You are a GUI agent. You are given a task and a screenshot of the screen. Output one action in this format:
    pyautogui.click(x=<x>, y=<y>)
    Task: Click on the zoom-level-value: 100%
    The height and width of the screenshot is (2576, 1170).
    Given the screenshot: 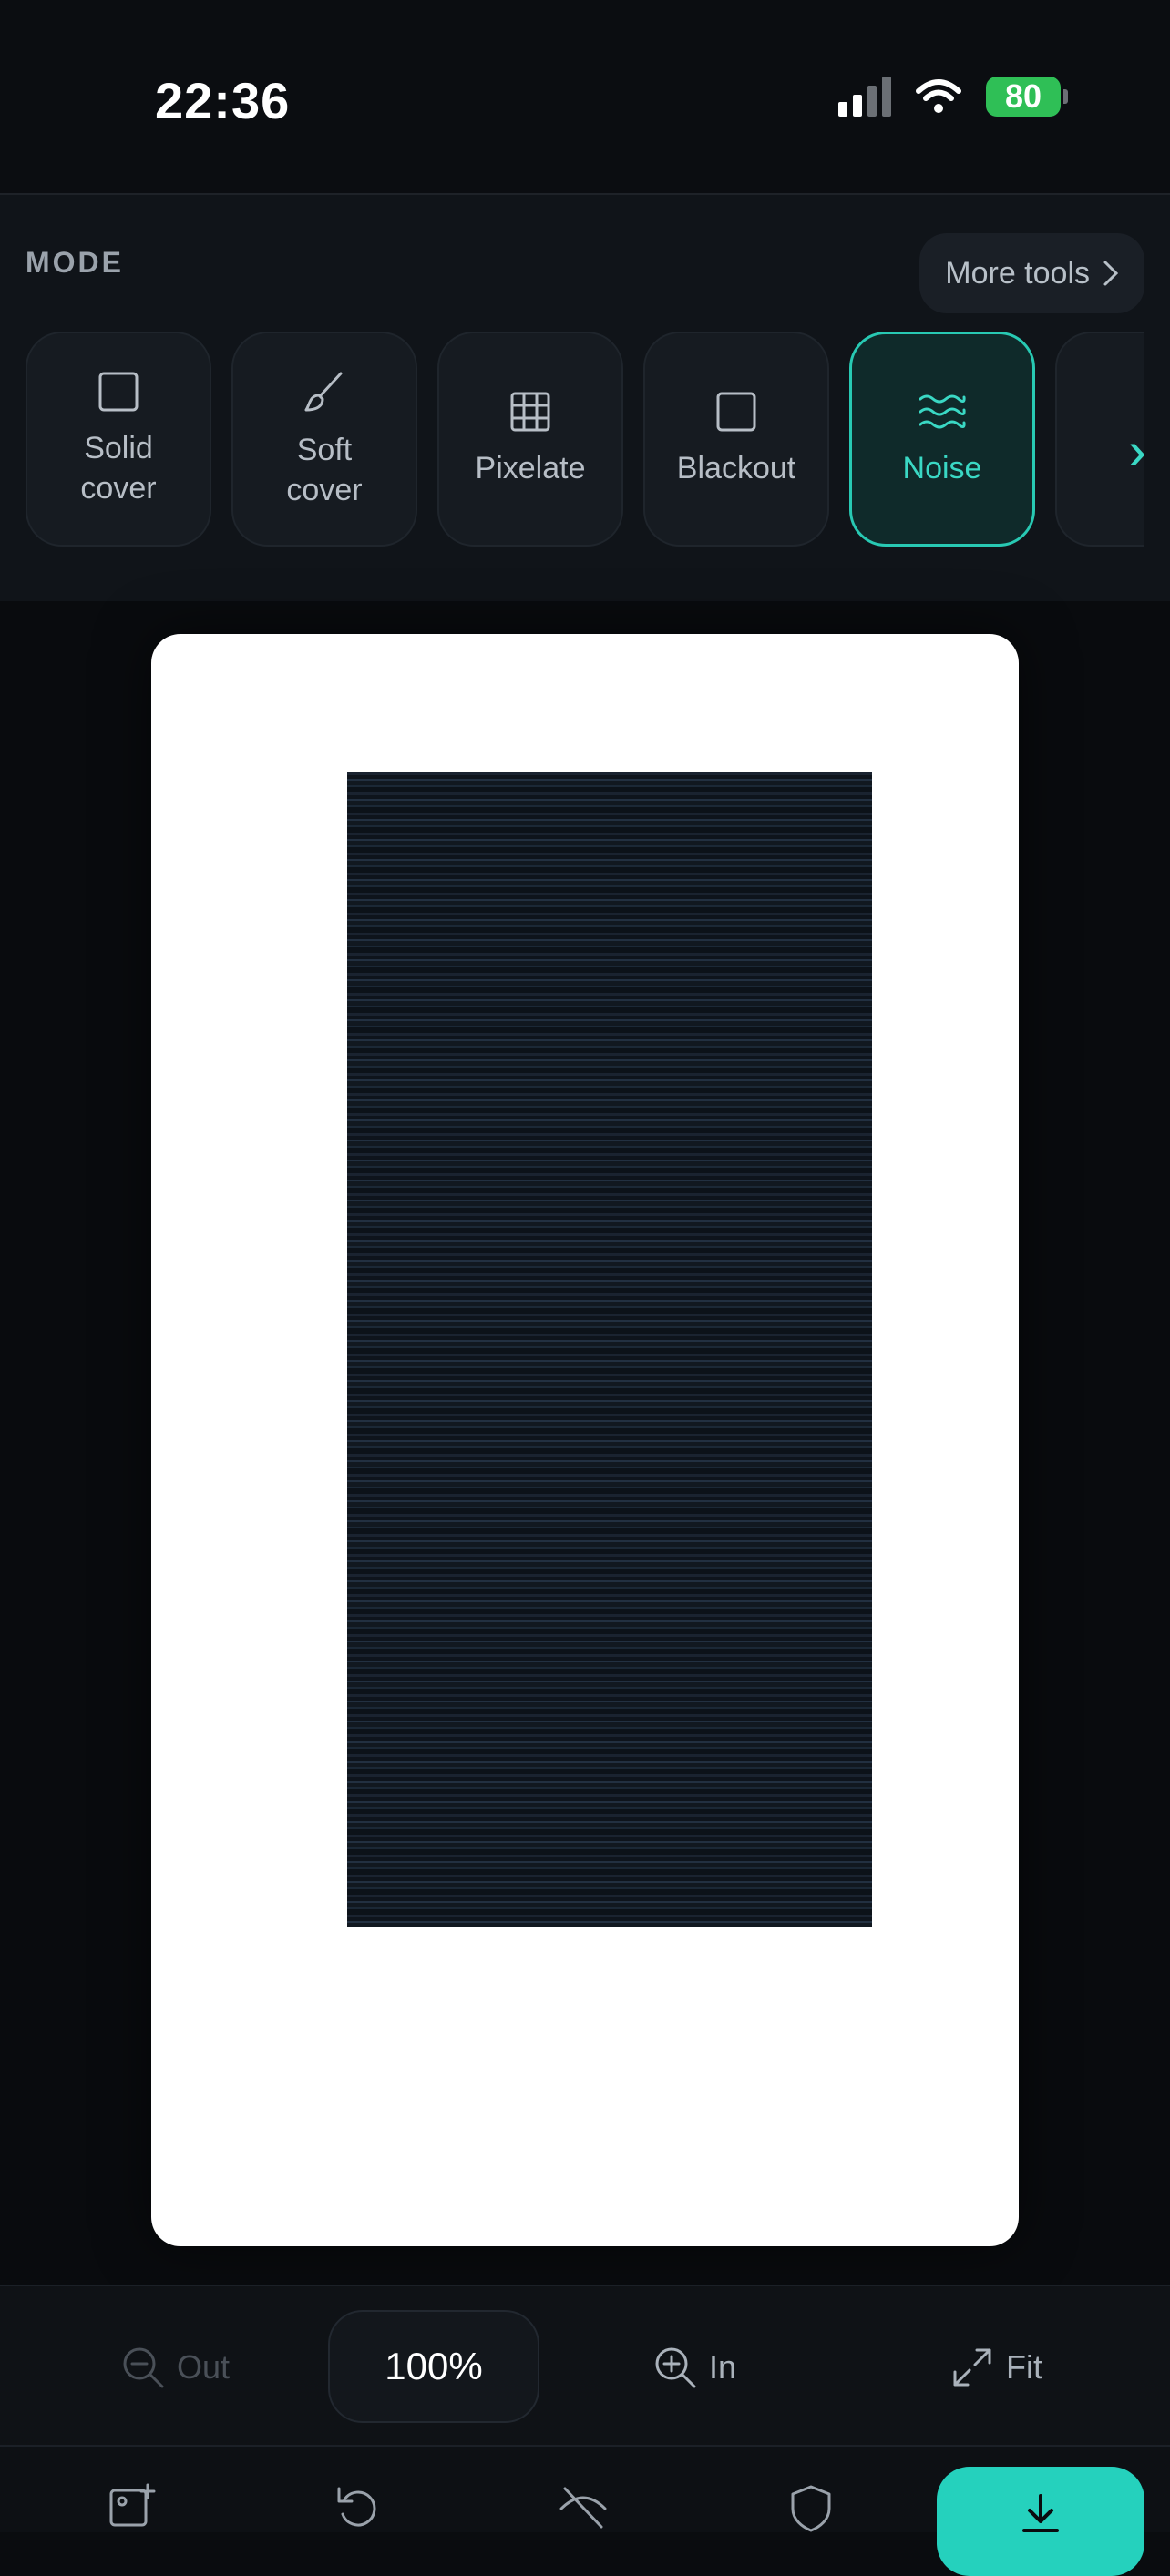 What is the action you would take?
    pyautogui.click(x=434, y=2366)
    